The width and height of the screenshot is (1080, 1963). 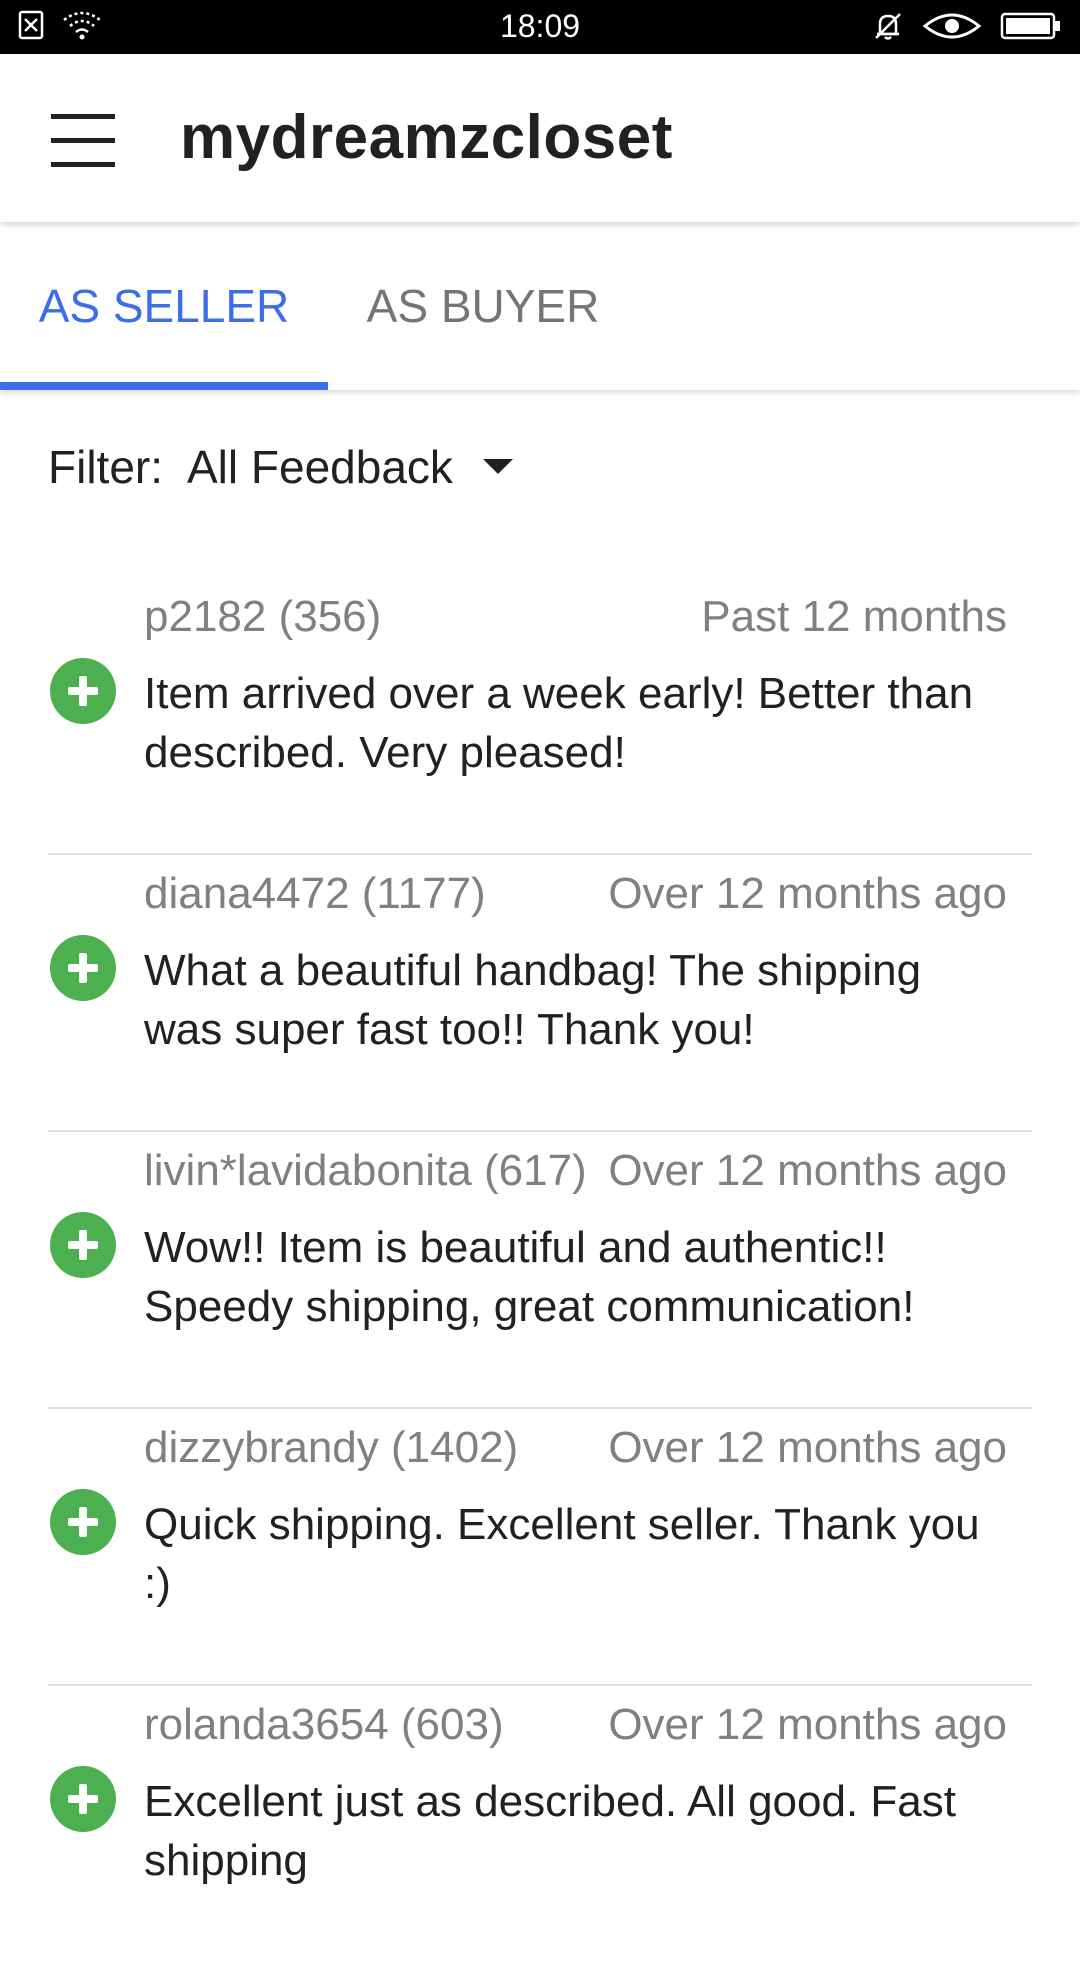 What do you see at coordinates (324, 1725) in the screenshot?
I see `feedback-username: rolanda3654 (603)` at bounding box center [324, 1725].